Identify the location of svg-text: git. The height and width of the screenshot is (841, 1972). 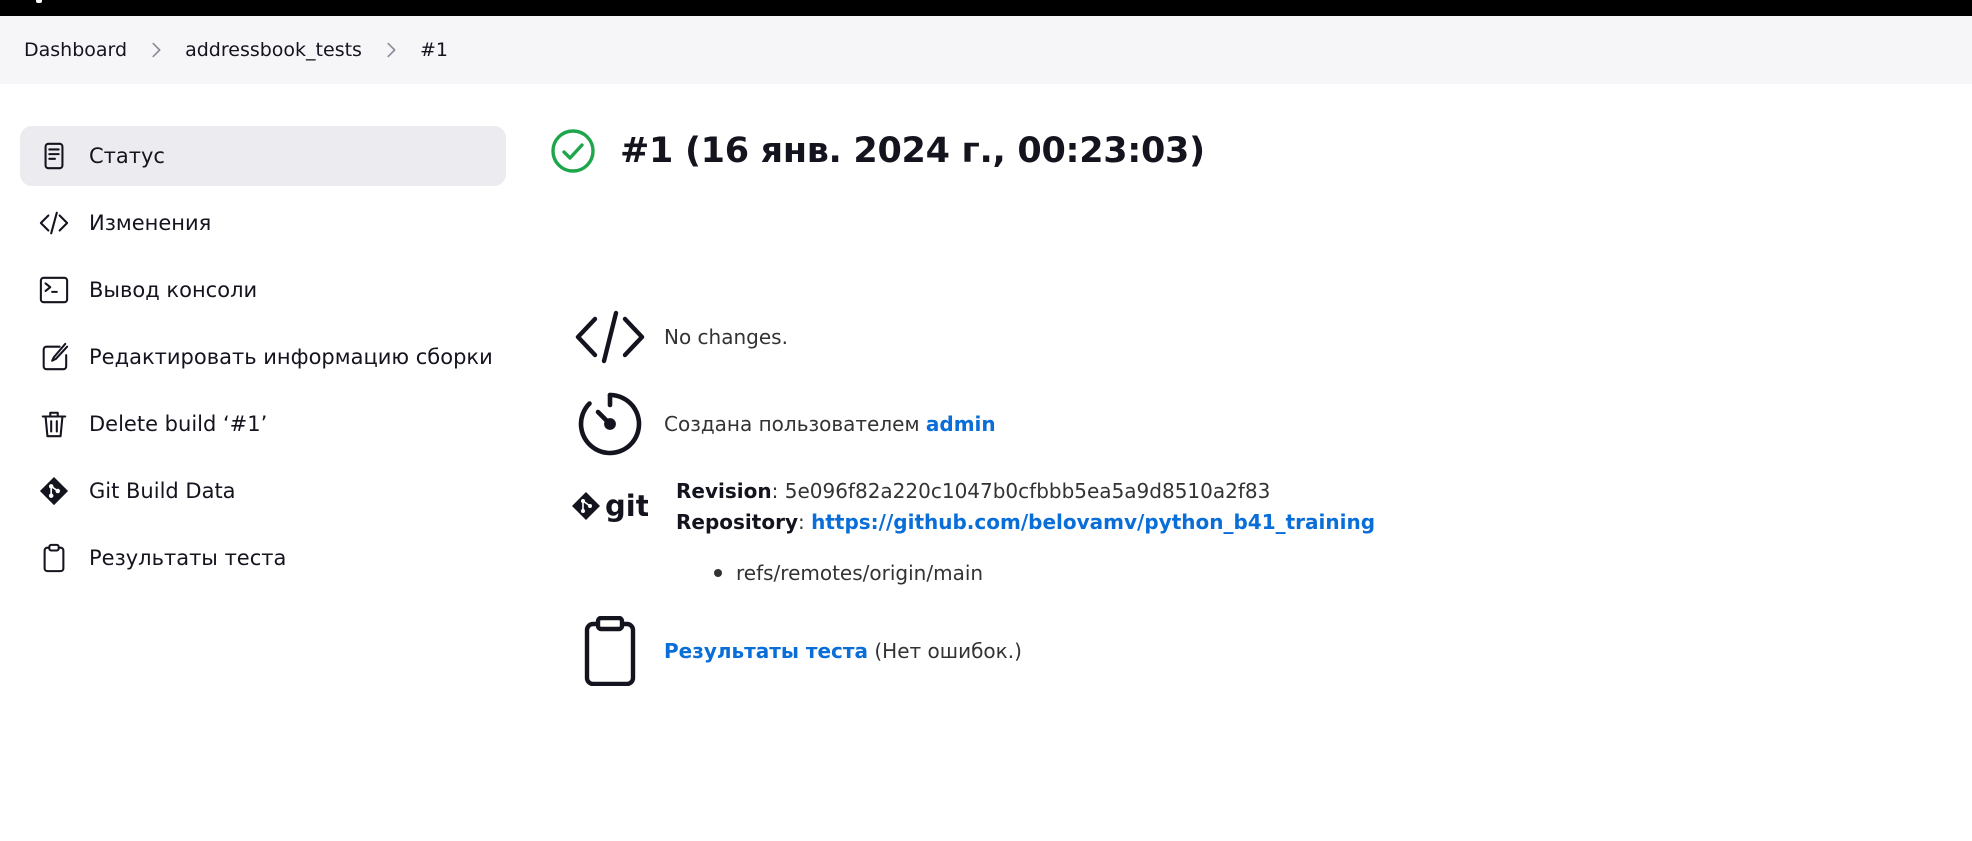
(626, 506).